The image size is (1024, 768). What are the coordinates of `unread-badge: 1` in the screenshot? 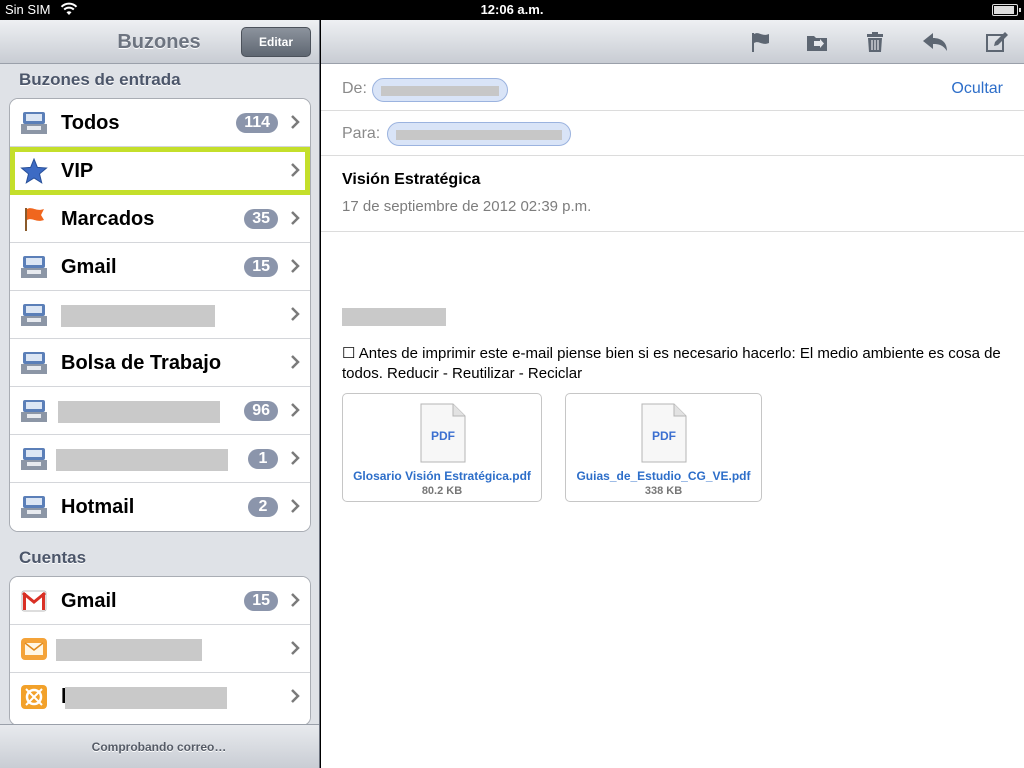 It's located at (263, 459).